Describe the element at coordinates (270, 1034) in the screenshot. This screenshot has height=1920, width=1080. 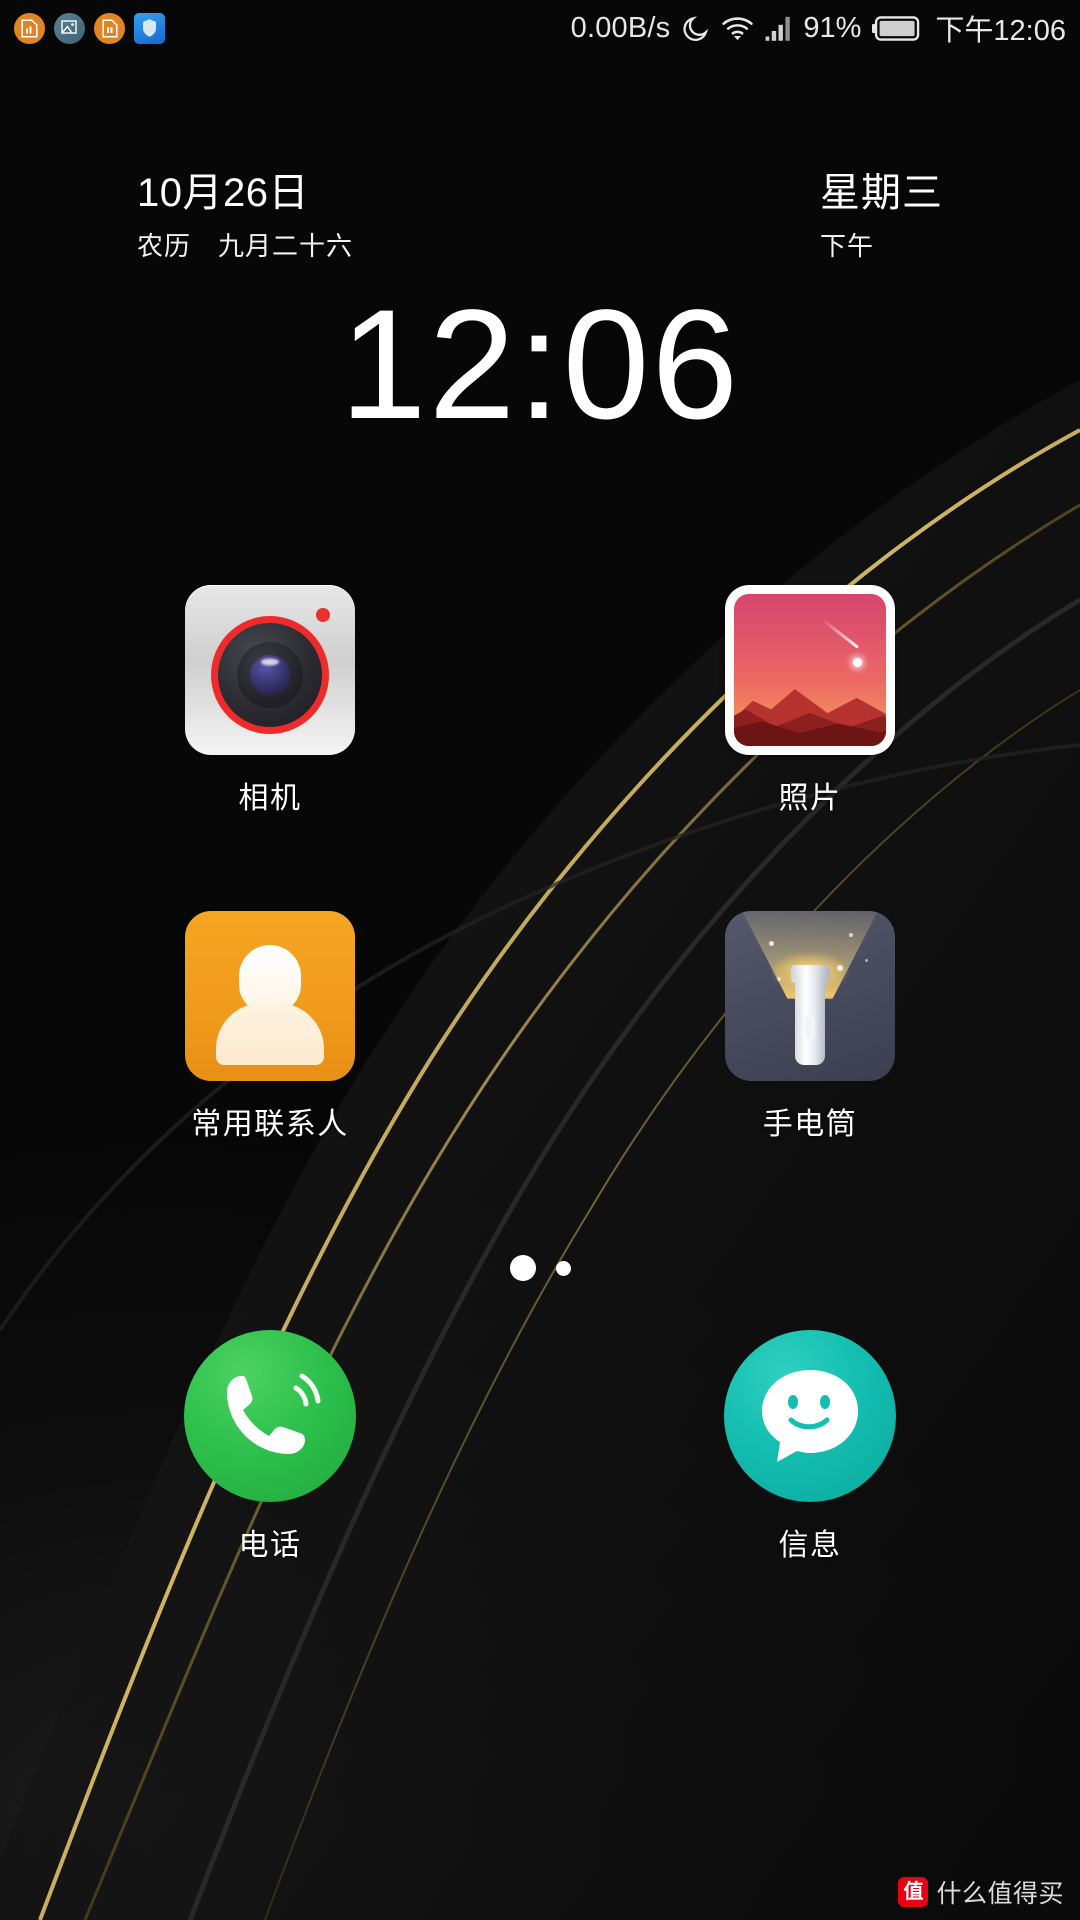
I see `contacts-person-body` at that location.